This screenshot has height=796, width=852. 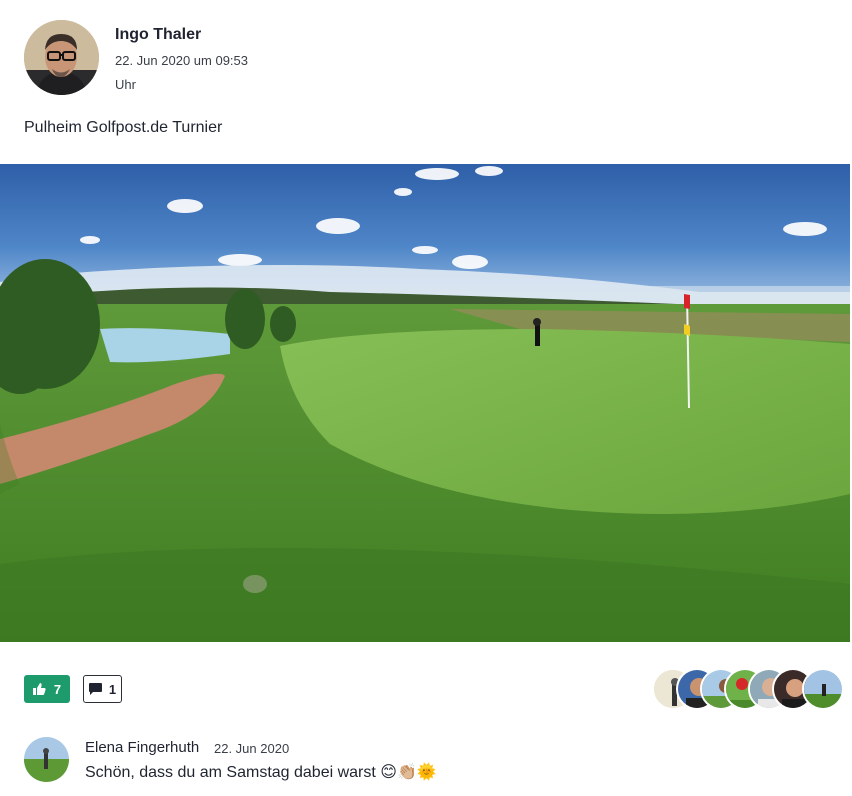 What do you see at coordinates (95, 689) in the screenshot?
I see `speech-bubble-icon` at bounding box center [95, 689].